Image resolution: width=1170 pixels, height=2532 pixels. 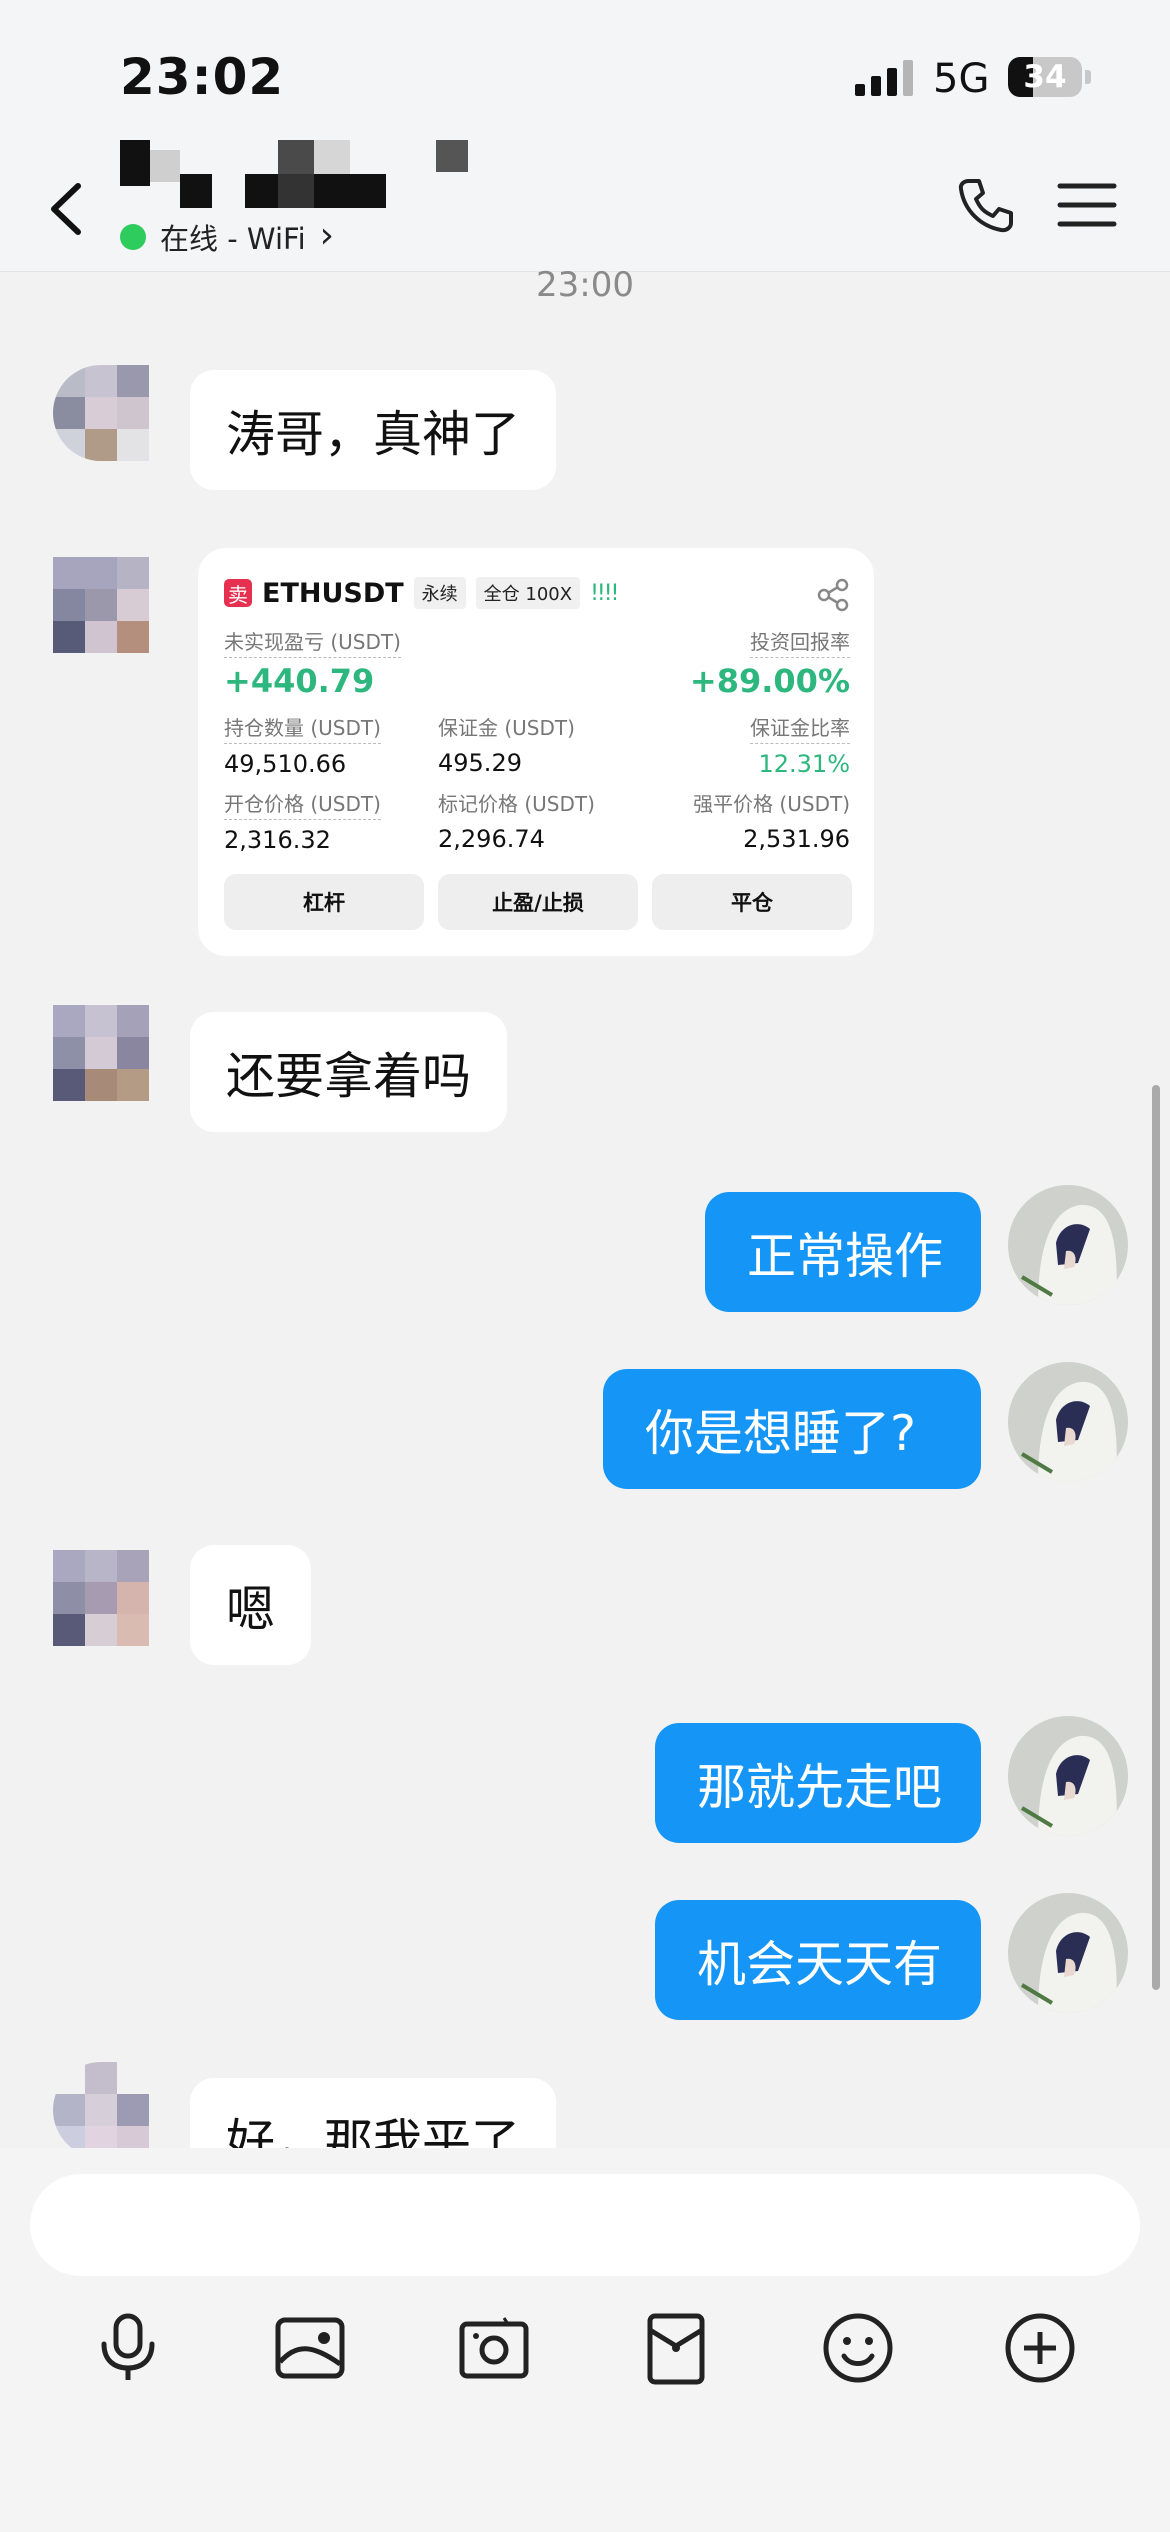 I want to click on roi-value: +89.00%, so click(x=769, y=681).